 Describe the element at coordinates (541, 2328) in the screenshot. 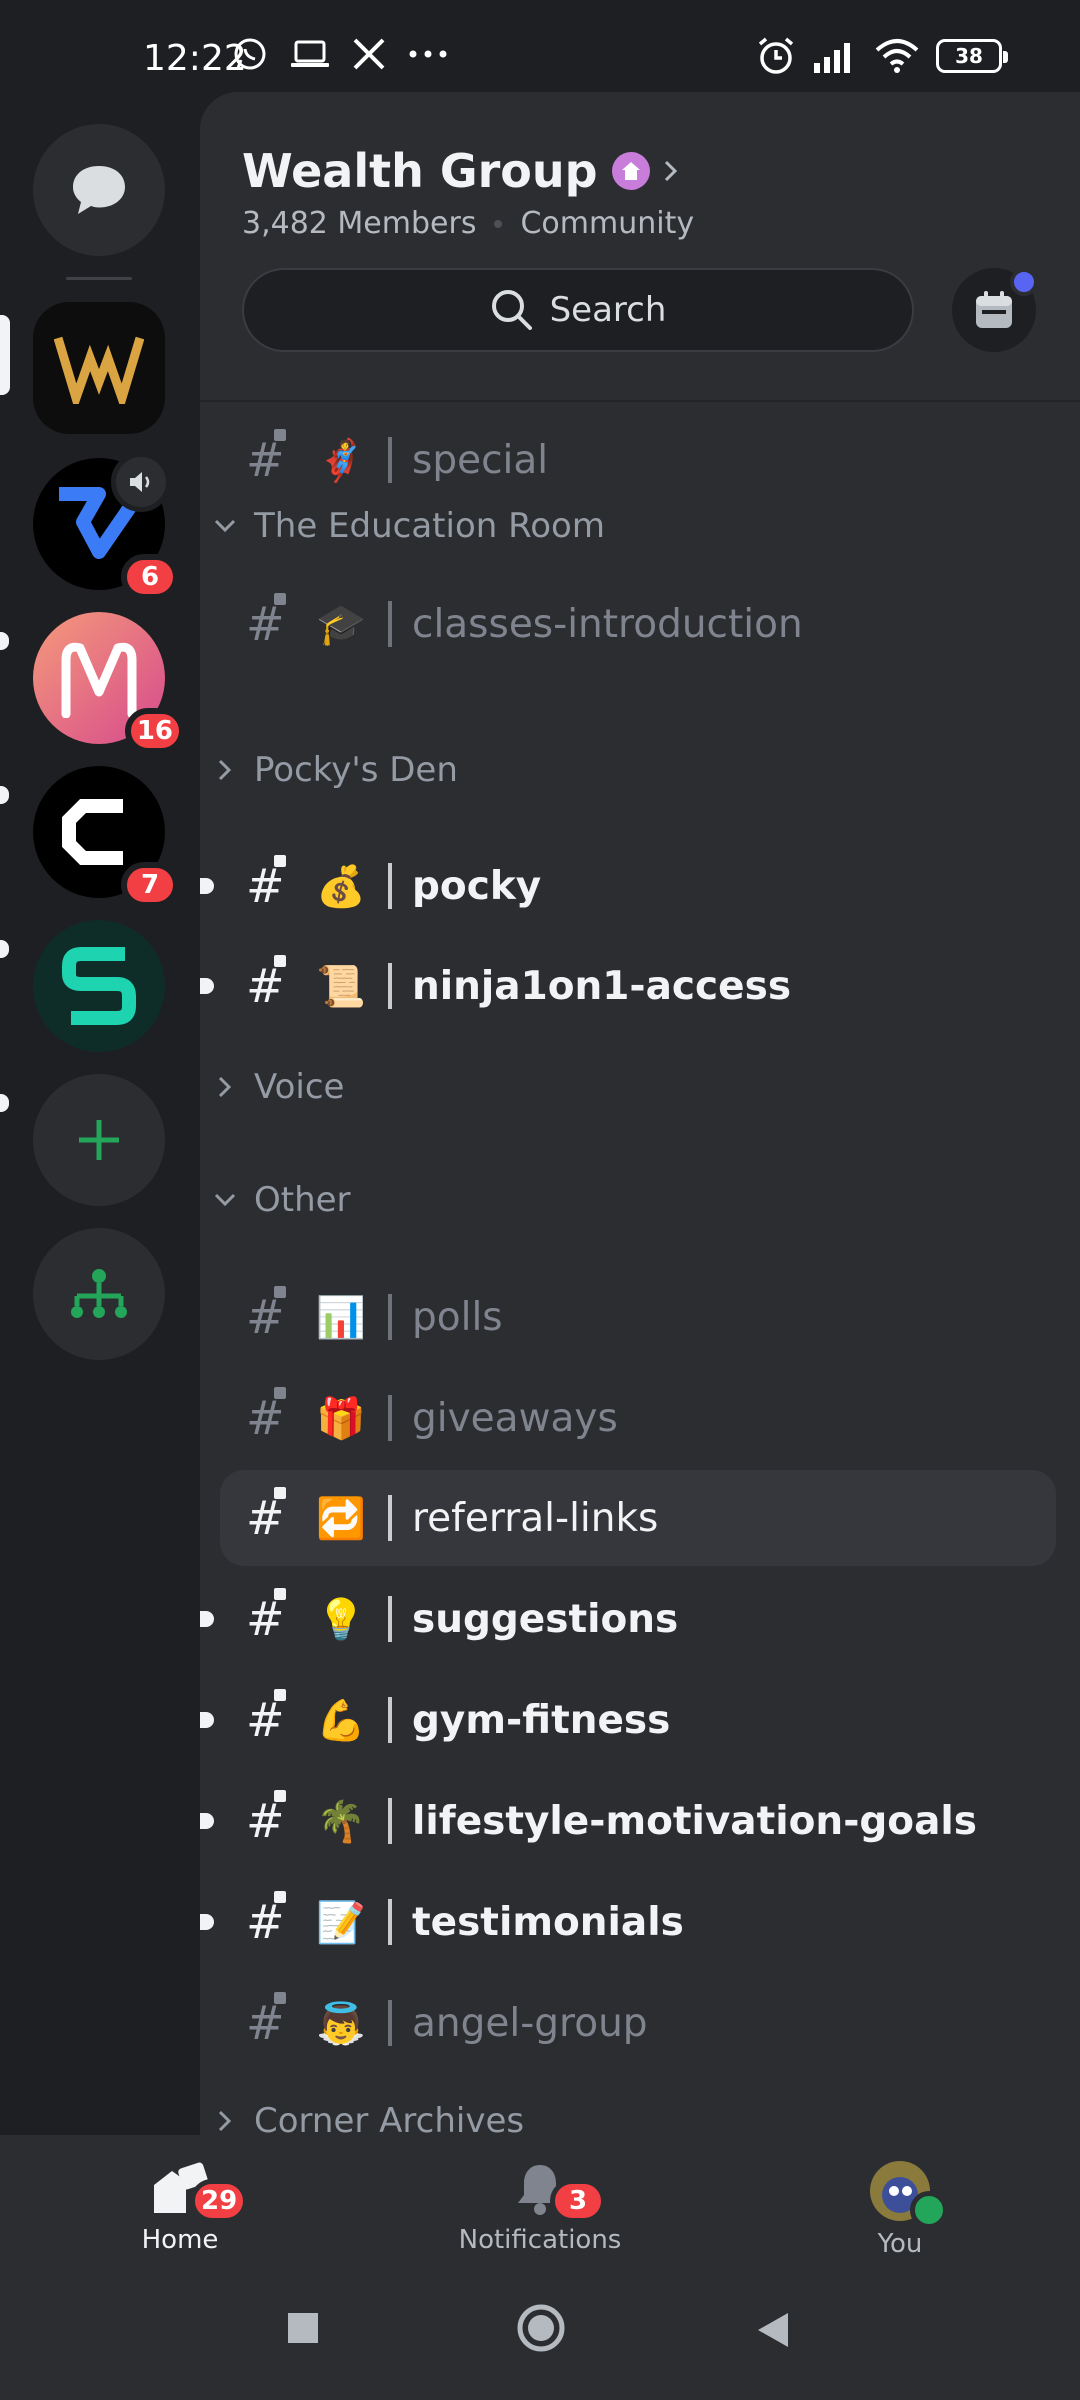

I see `home-circle-icon` at that location.